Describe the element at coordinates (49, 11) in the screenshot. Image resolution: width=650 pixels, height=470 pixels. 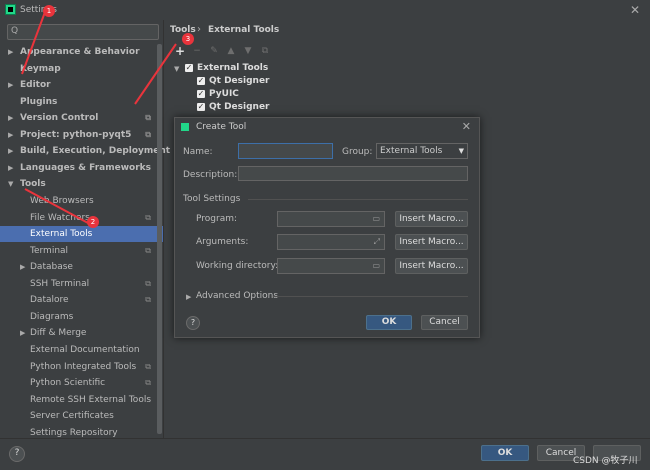
I see `annotation-badge-1: 1` at that location.